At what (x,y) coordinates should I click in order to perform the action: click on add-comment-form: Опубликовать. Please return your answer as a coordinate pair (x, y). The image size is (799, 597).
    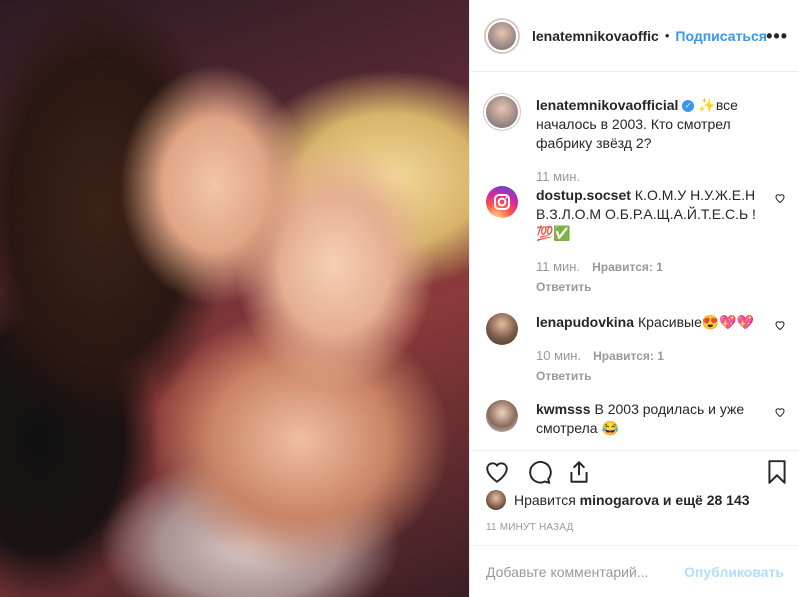
    Looking at the image, I should click on (634, 571).